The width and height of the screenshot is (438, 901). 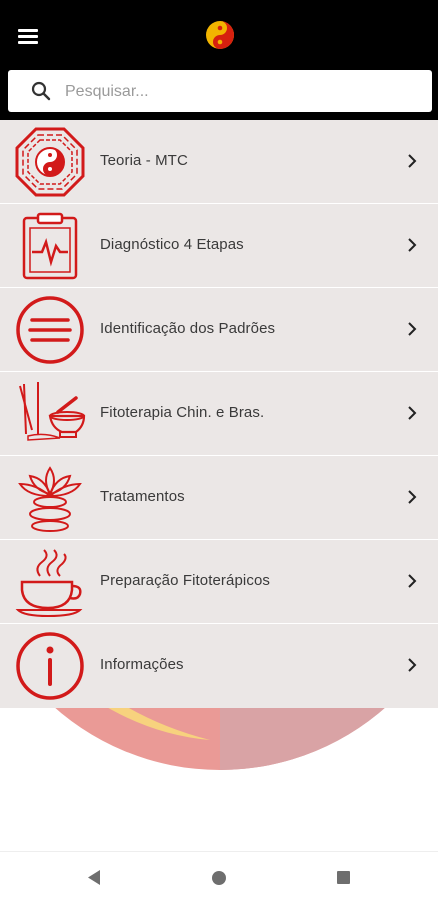 What do you see at coordinates (29, 36) in the screenshot?
I see `hamburger-icon` at bounding box center [29, 36].